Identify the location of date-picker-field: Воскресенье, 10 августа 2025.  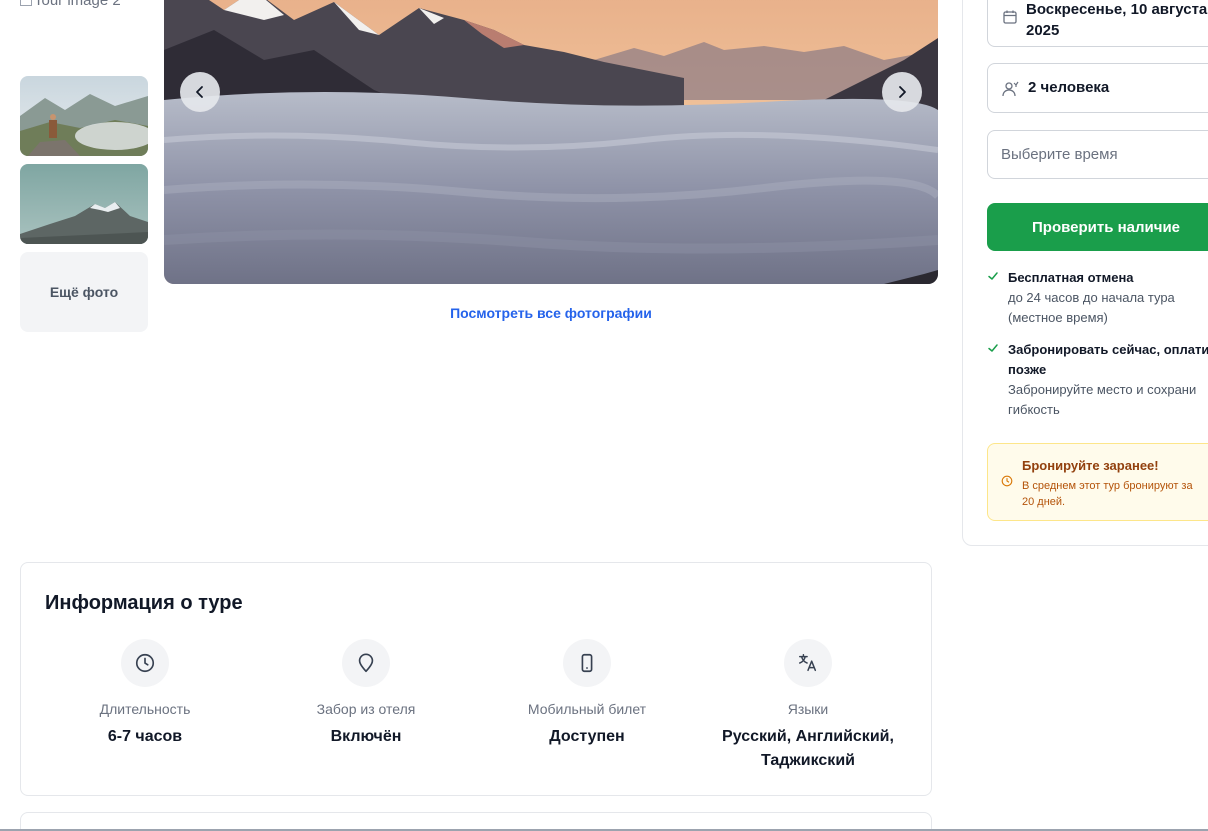
(1097, 23).